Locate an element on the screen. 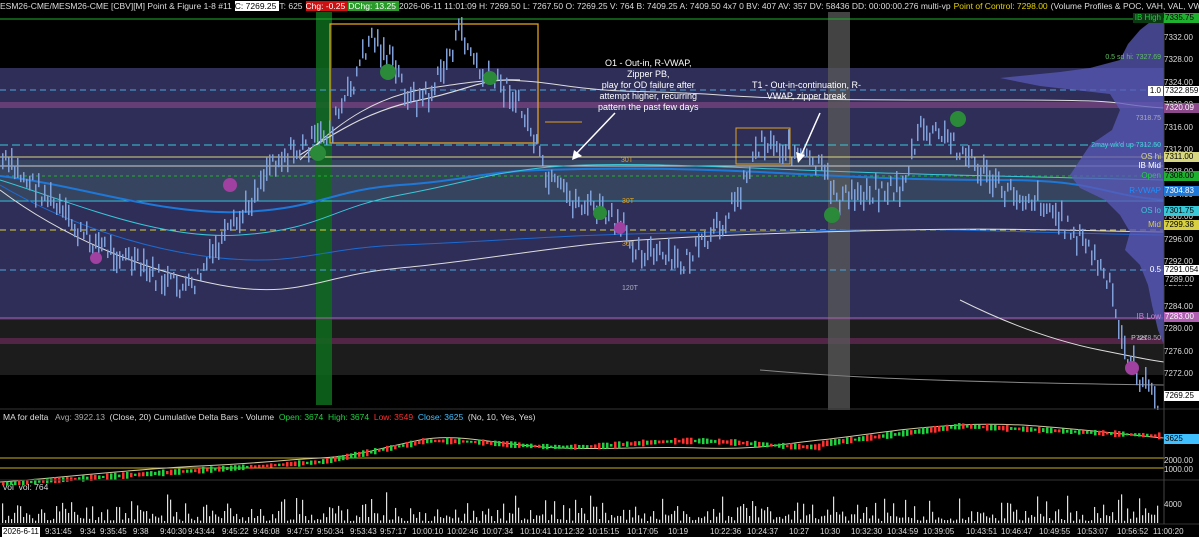 The height and width of the screenshot is (537, 1199). annotation-o1-line5: pattern the past few days is located at coordinates (648, 107).